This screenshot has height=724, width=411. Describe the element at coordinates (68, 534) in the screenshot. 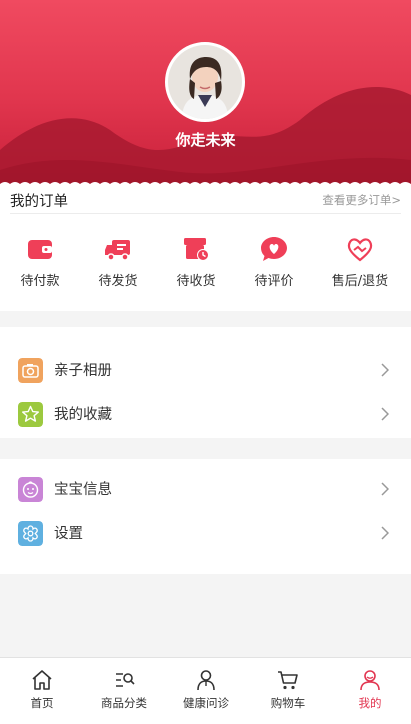

I see `menu-item-label: 设置` at that location.